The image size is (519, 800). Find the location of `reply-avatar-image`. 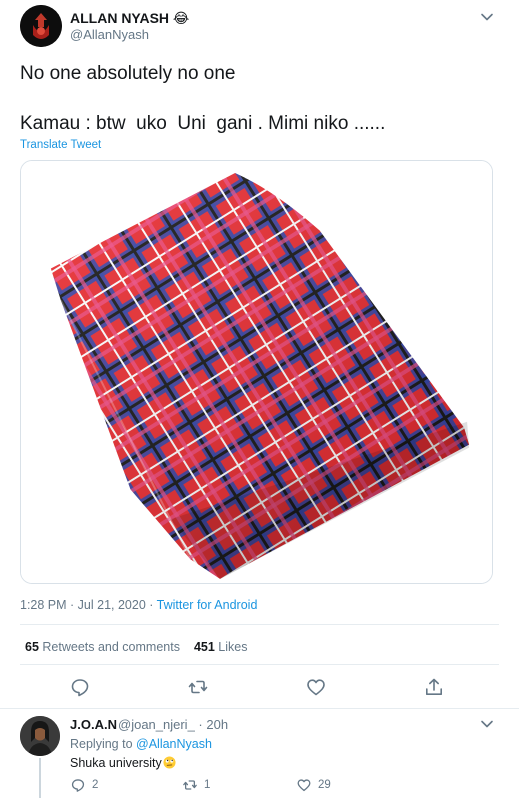

reply-avatar-image is located at coordinates (40, 736).